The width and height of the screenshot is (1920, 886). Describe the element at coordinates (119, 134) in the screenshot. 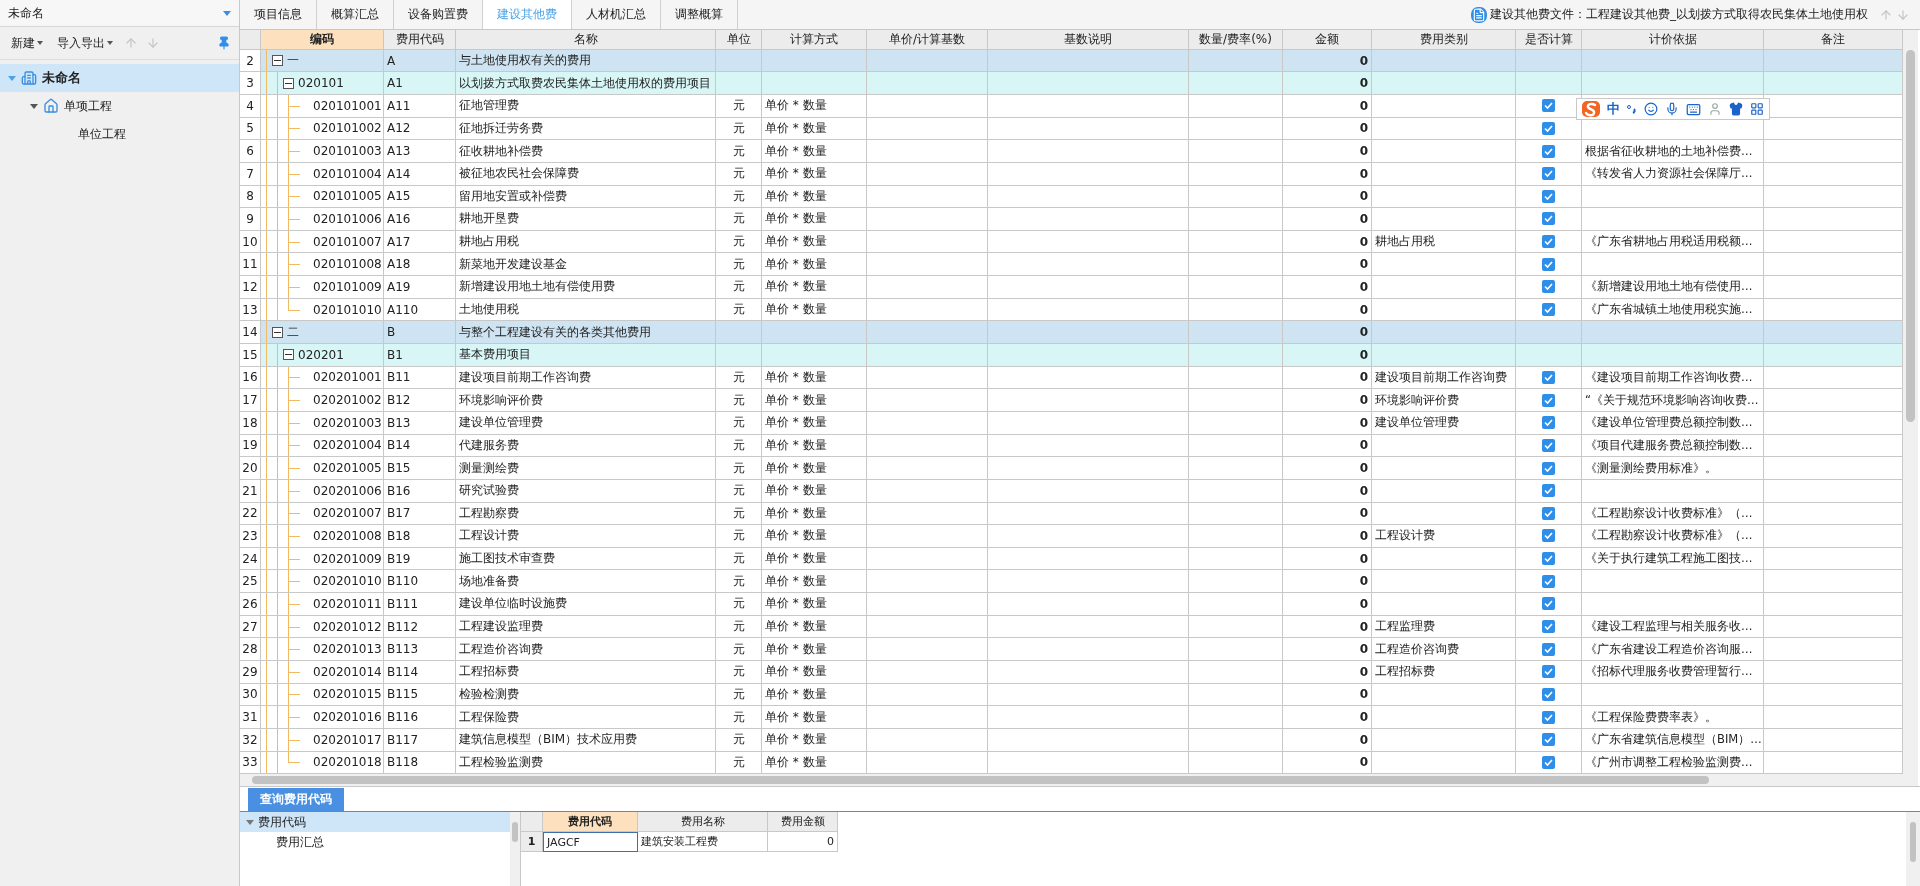

I see `tree-item: 单位工程` at that location.